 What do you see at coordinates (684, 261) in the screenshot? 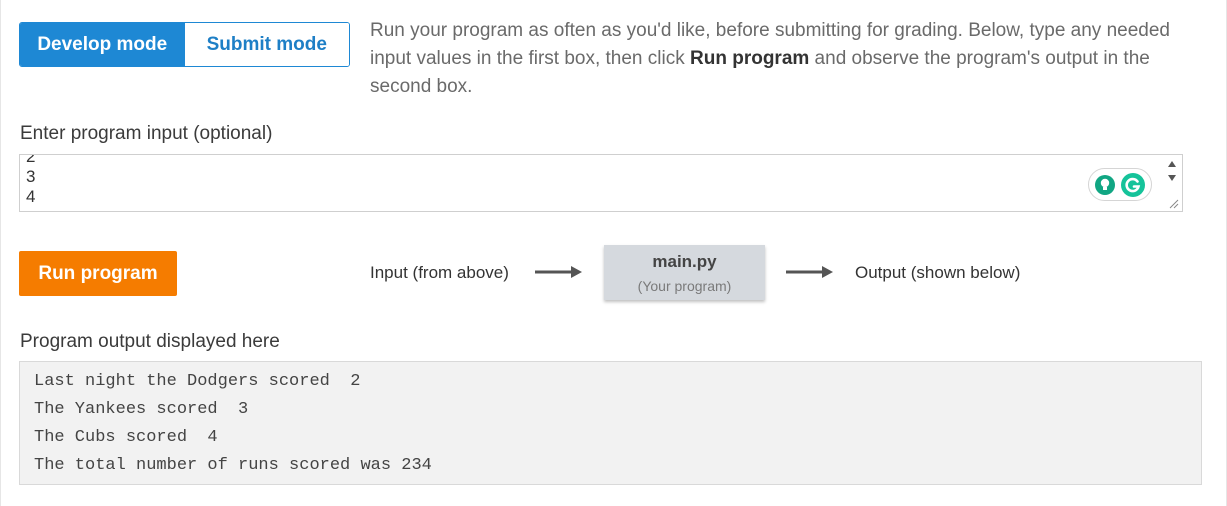
I see `program-title: main.py` at bounding box center [684, 261].